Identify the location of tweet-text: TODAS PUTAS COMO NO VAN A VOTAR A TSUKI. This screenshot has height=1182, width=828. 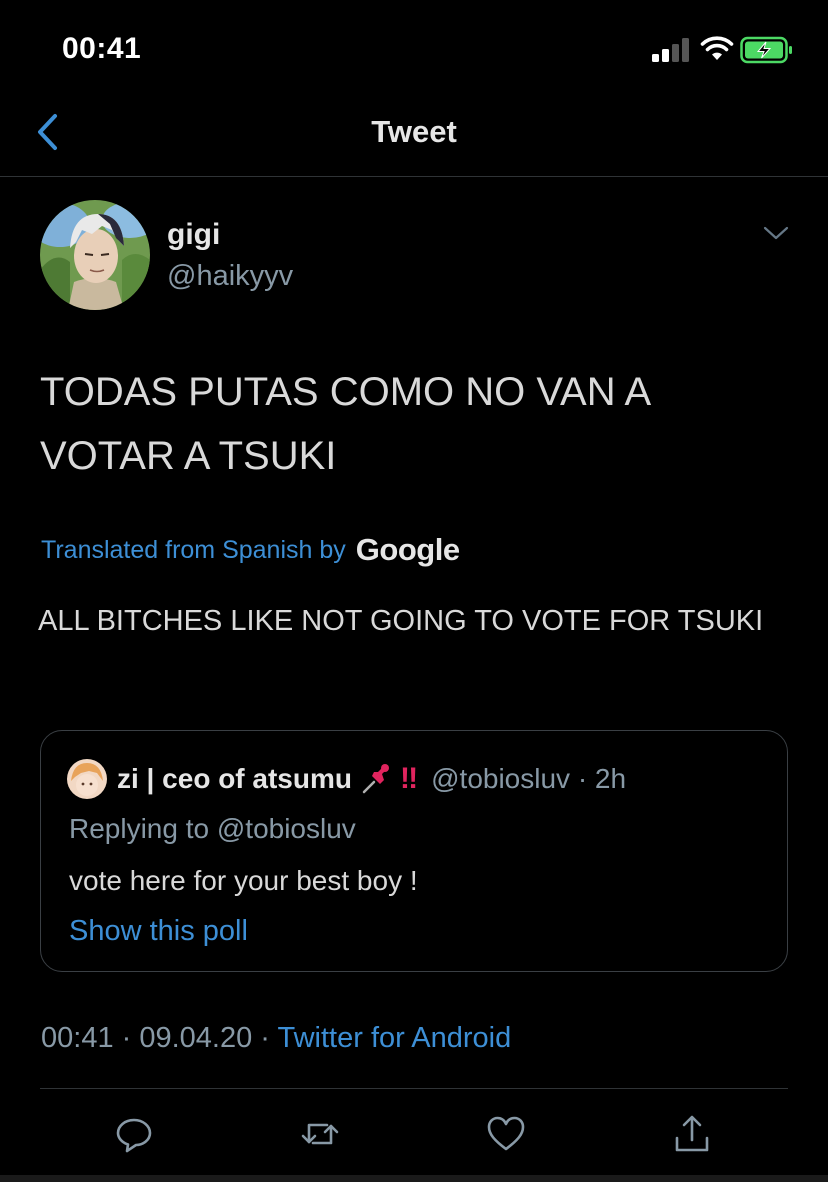
(345, 424).